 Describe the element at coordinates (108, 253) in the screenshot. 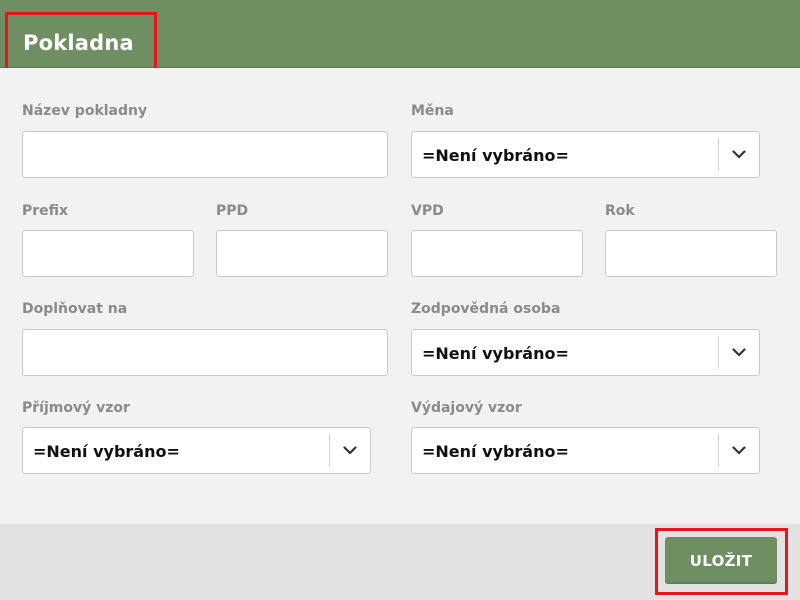

I see `prefix-input` at that location.